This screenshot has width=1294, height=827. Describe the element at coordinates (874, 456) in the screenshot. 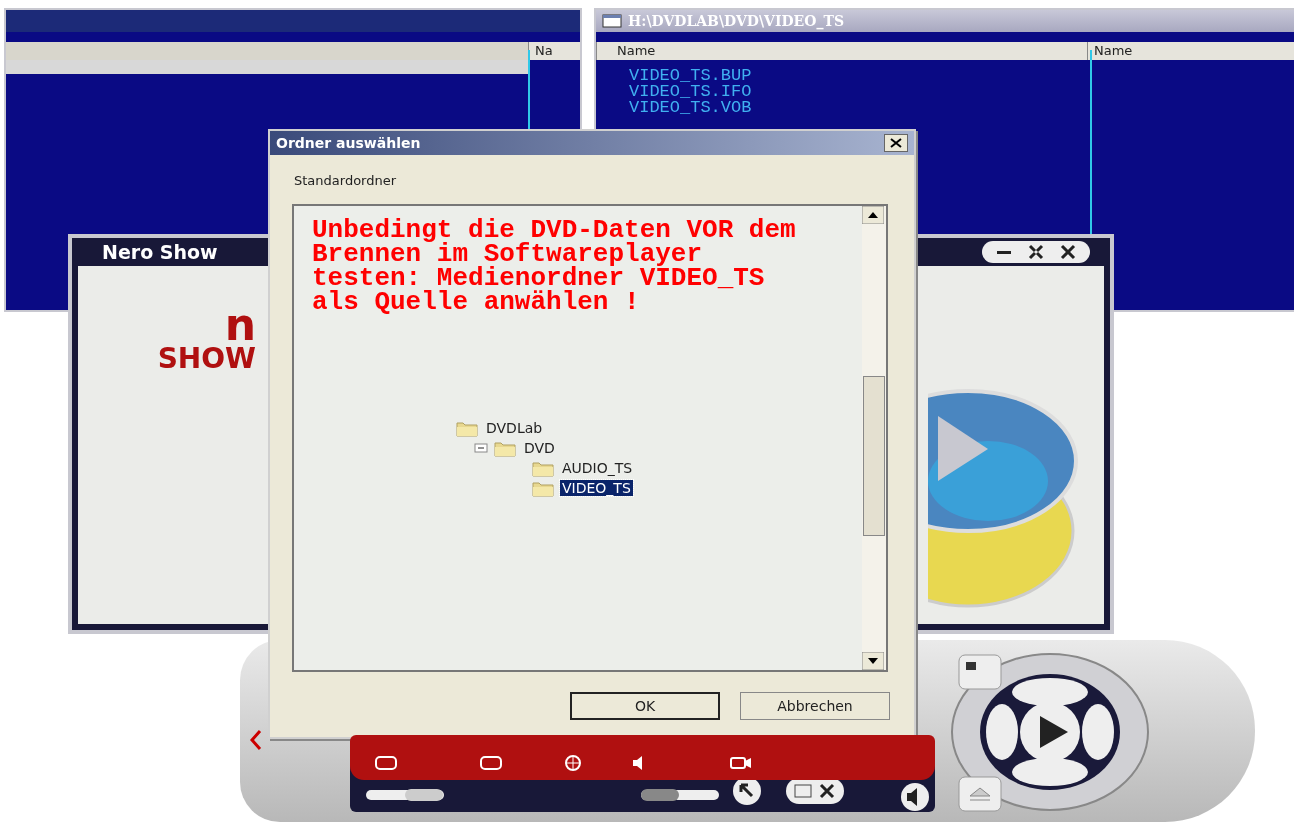

I see `scrollbar-thumb` at that location.